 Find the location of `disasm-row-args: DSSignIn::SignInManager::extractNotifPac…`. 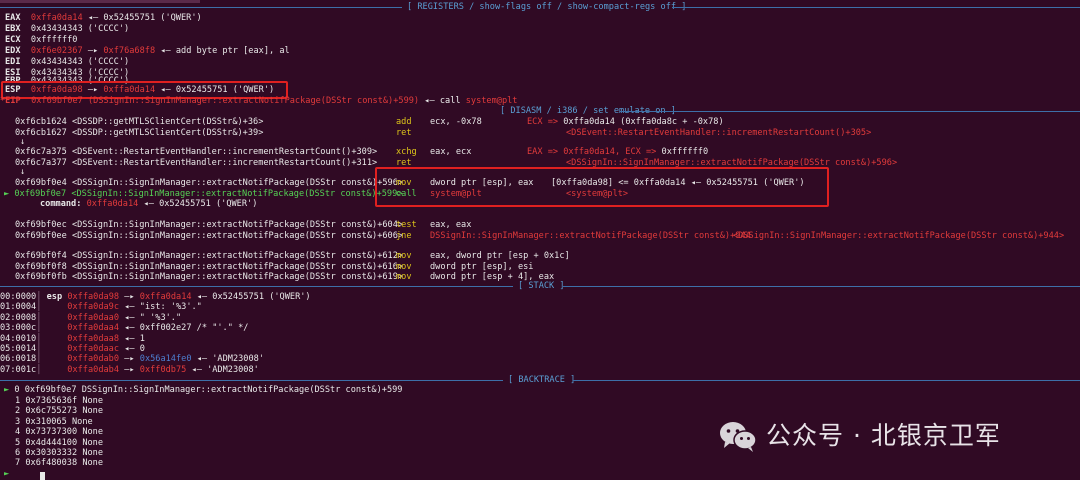

disasm-row-args: DSSignIn::SignInManager::extractNotifPac… is located at coordinates (590, 236).